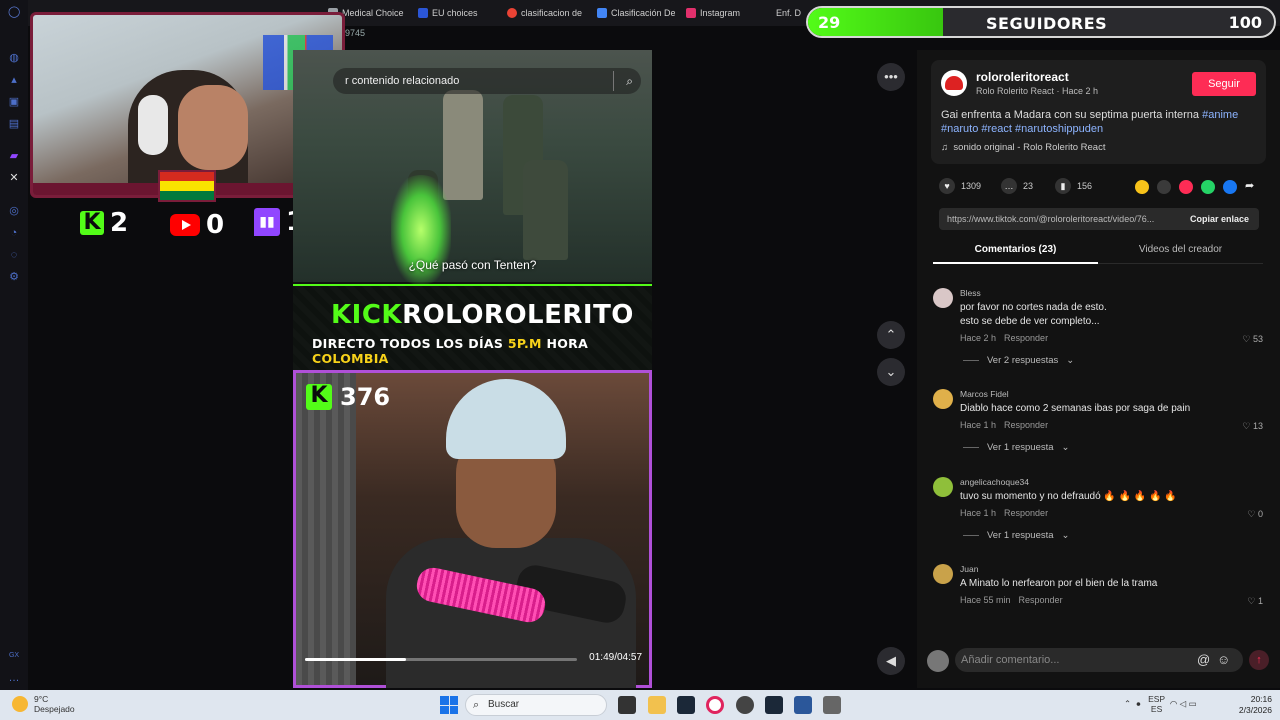  Describe the element at coordinates (552, 13) in the screenshot. I see `tab-label: clasificacion de` at that location.